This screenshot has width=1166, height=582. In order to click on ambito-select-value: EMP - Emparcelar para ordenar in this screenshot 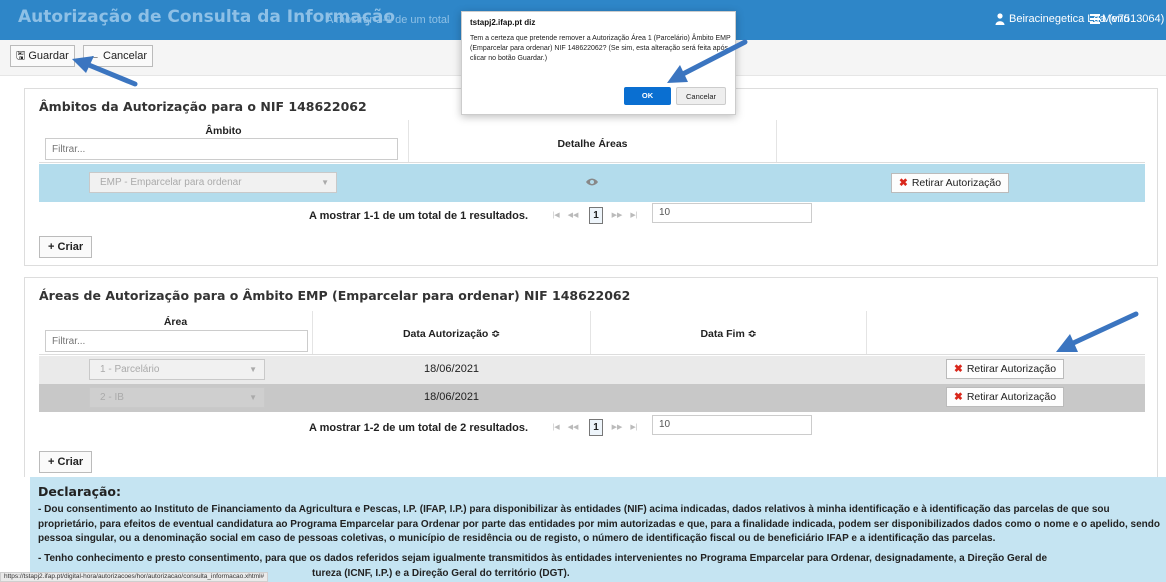, I will do `click(171, 182)`.